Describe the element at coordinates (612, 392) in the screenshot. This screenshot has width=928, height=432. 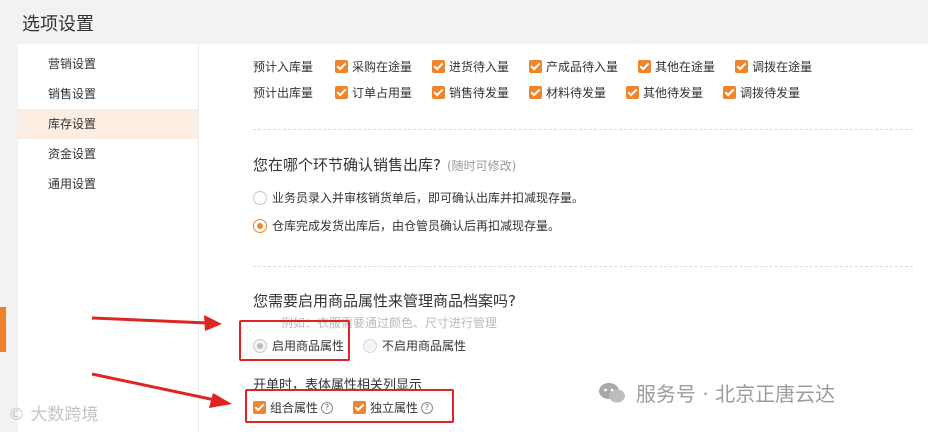
I see `wechat-icon` at that location.